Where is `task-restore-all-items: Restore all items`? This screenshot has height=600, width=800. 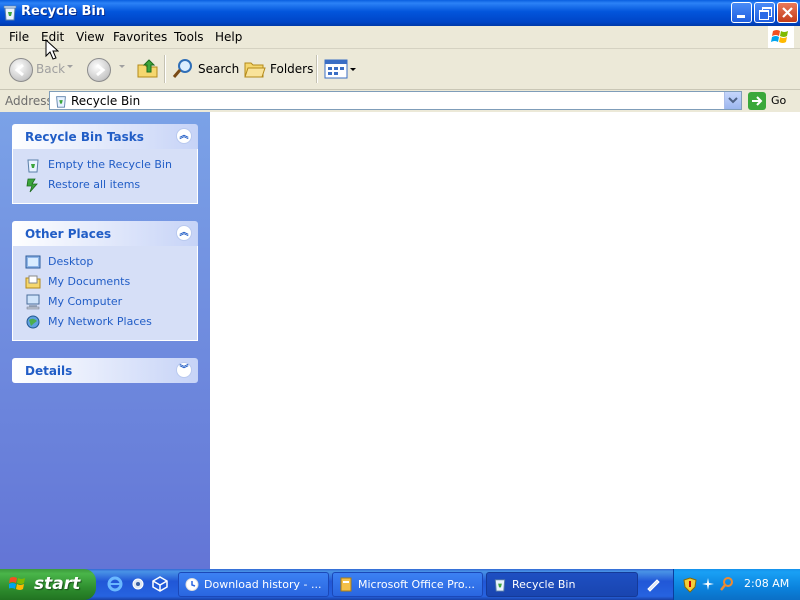 task-restore-all-items: Restore all items is located at coordinates (105, 185).